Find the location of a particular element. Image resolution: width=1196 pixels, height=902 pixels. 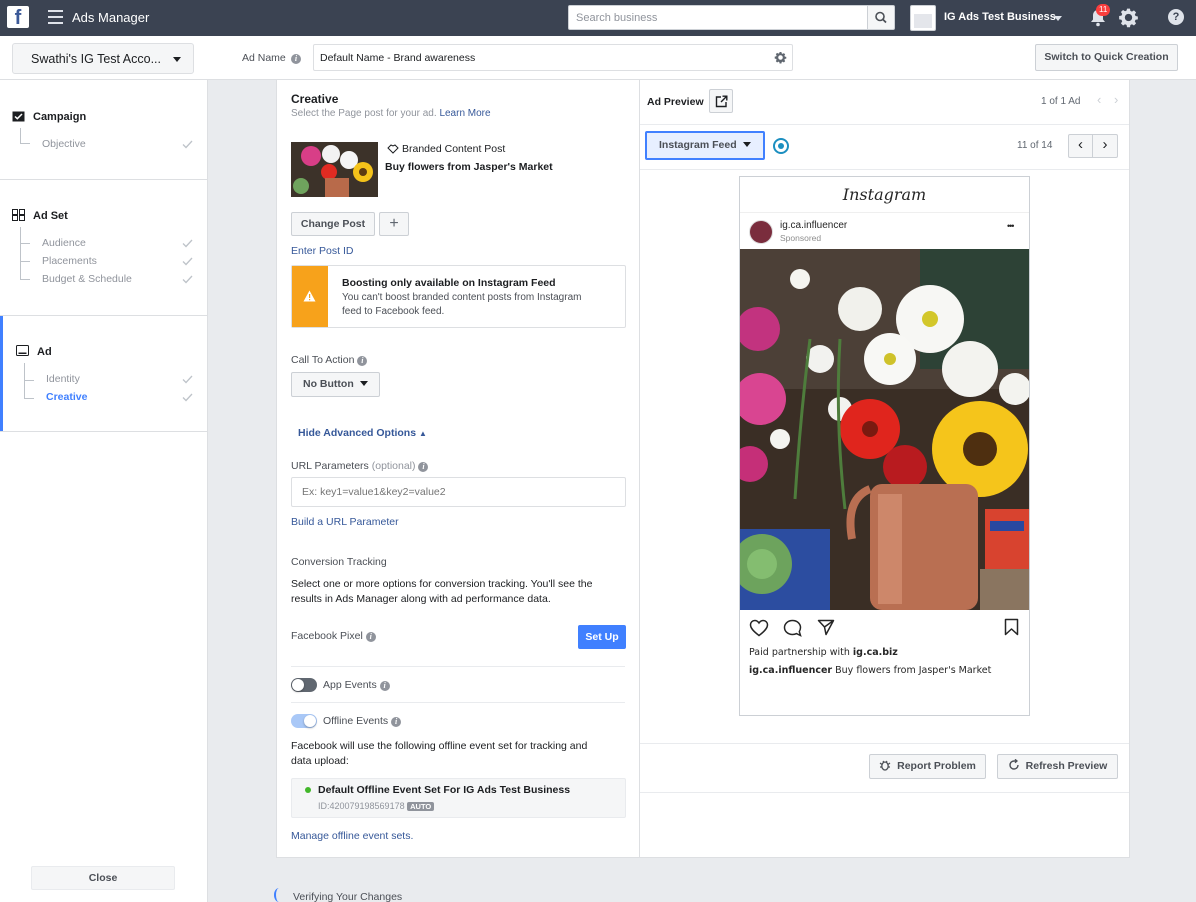

report-problem-label: Report Problem is located at coordinates (936, 766).